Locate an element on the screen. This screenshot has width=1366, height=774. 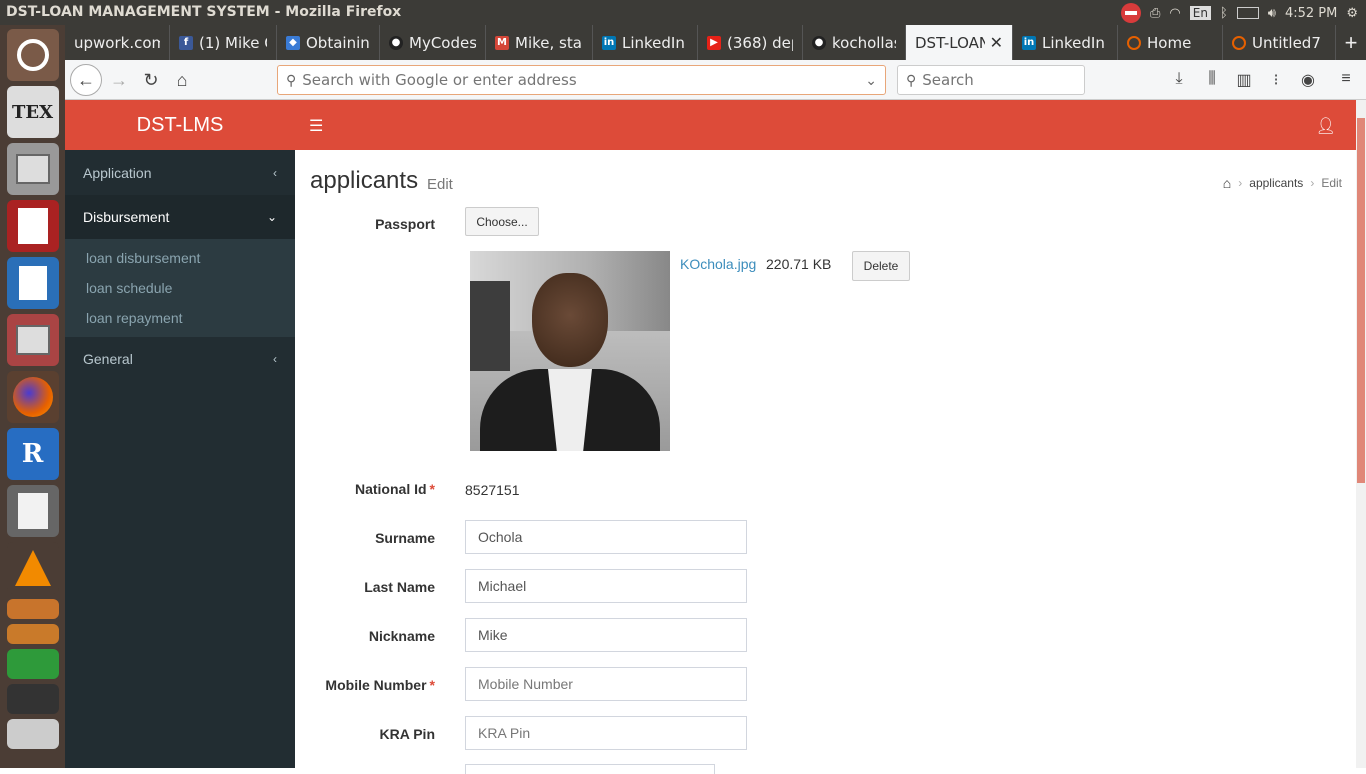
tab-home: Home is located at coordinates (1170, 42).